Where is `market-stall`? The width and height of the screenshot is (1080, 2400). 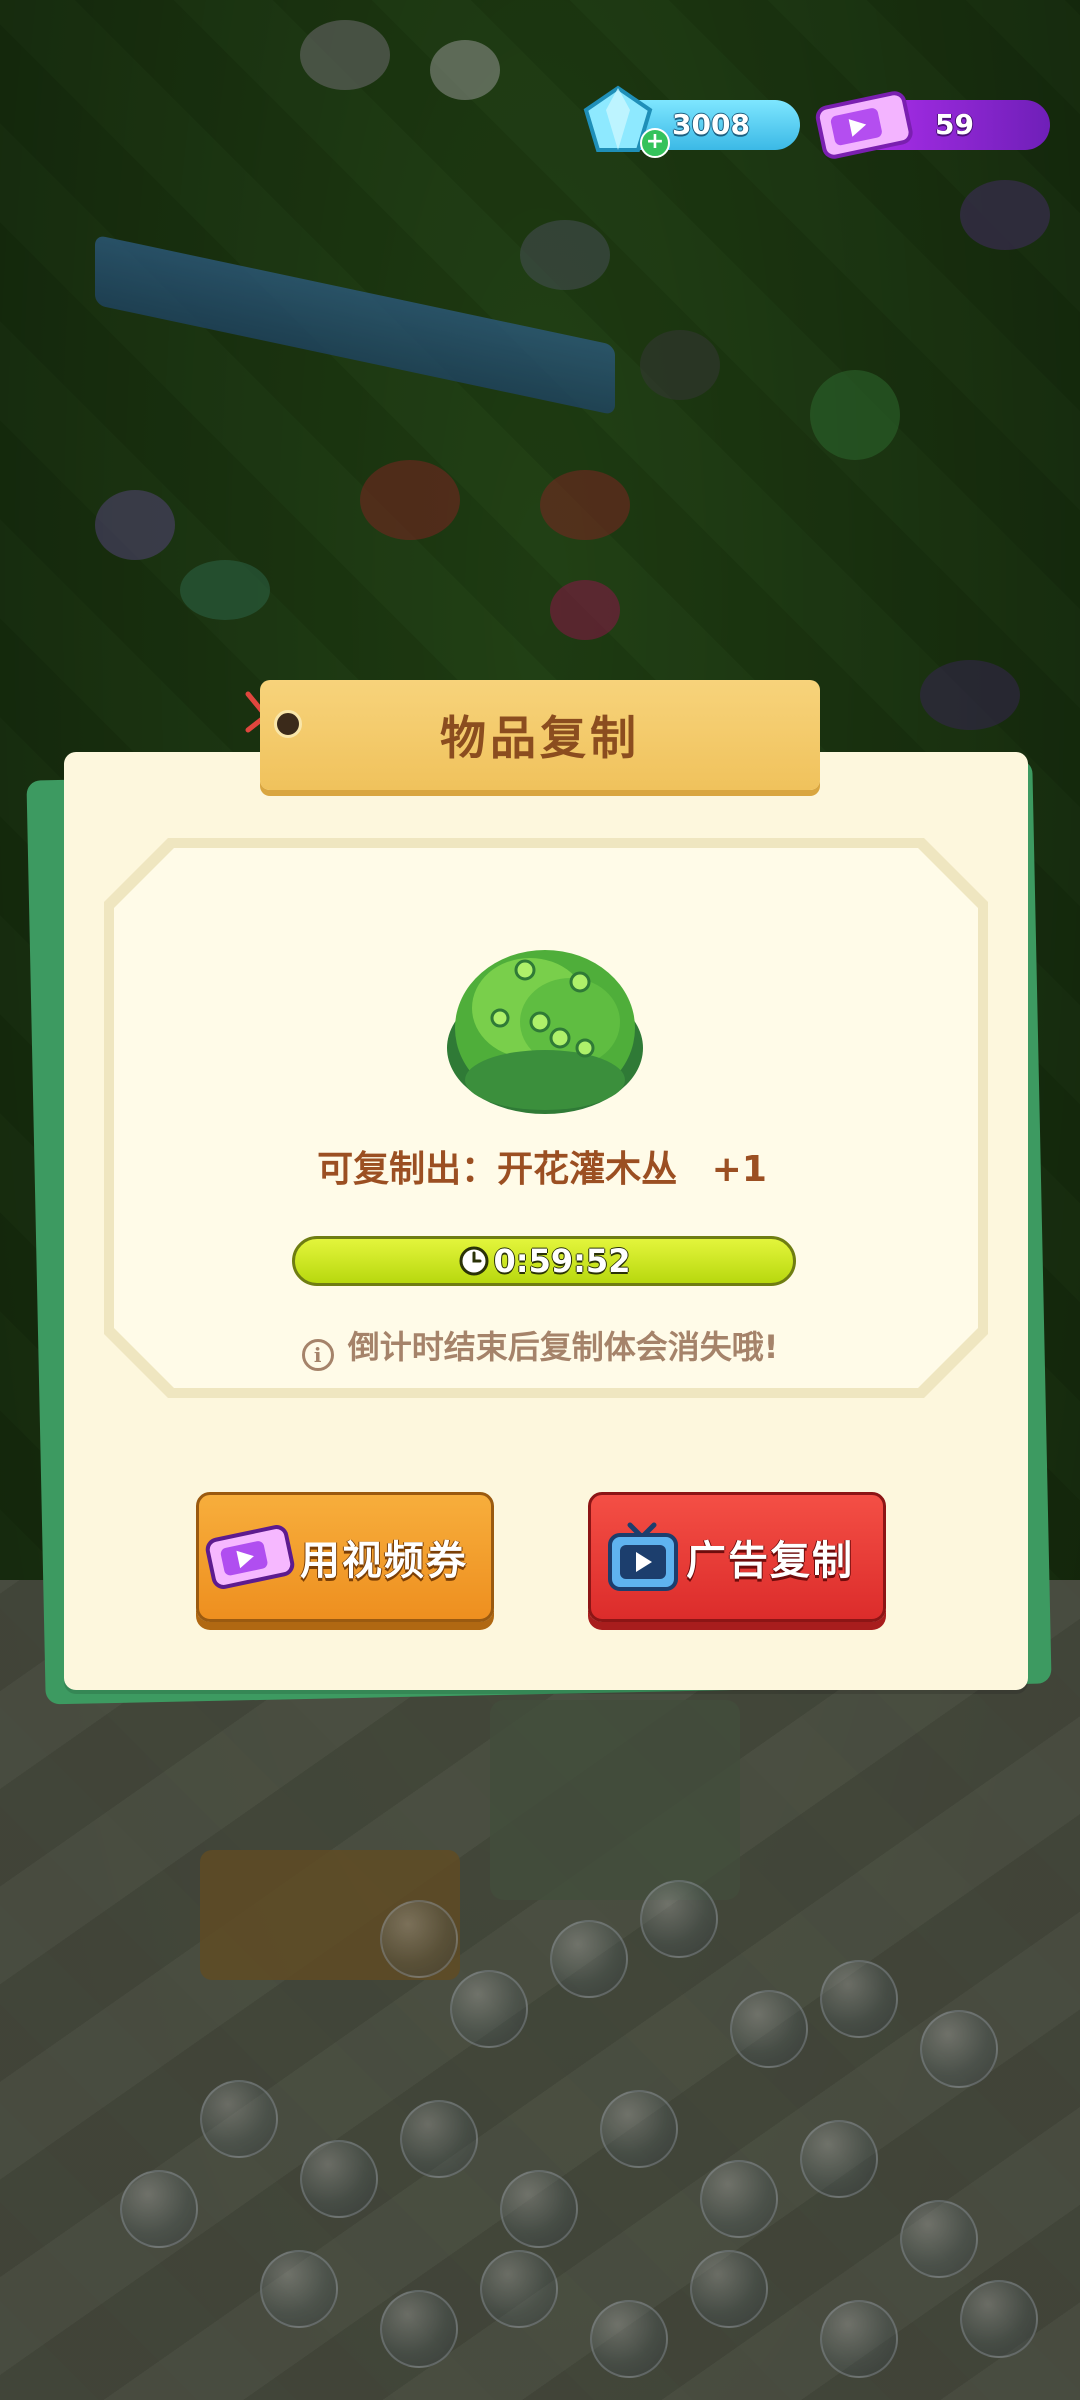
market-stall is located at coordinates (330, 1915).